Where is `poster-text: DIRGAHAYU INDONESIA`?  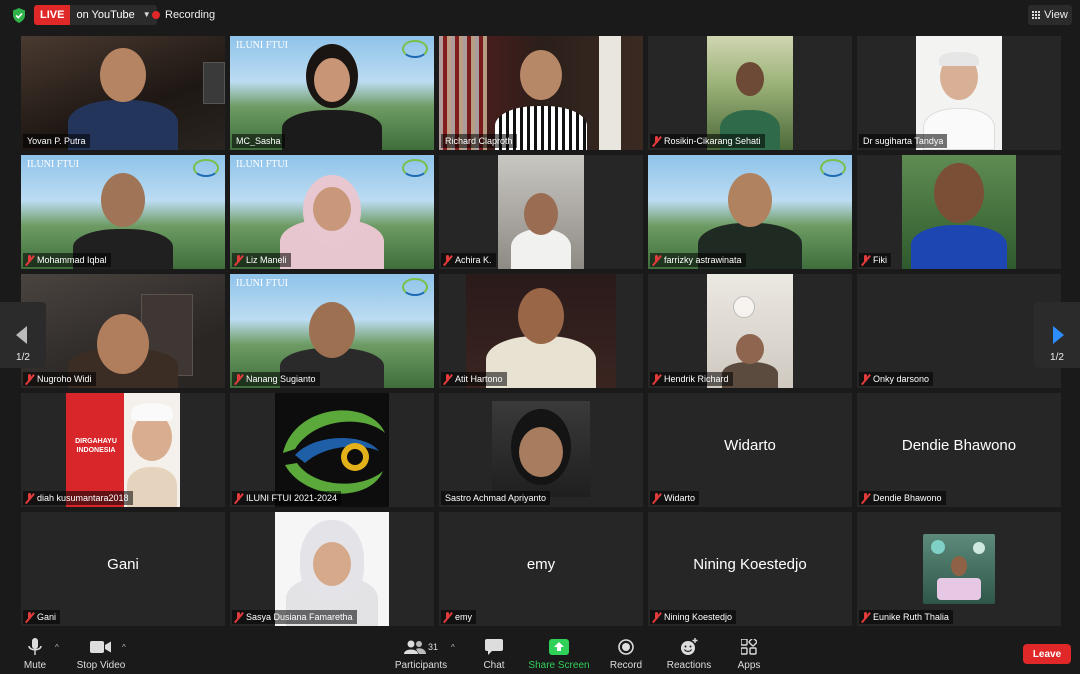
poster-text: DIRGAHAYU INDONESIA is located at coordinates (96, 446).